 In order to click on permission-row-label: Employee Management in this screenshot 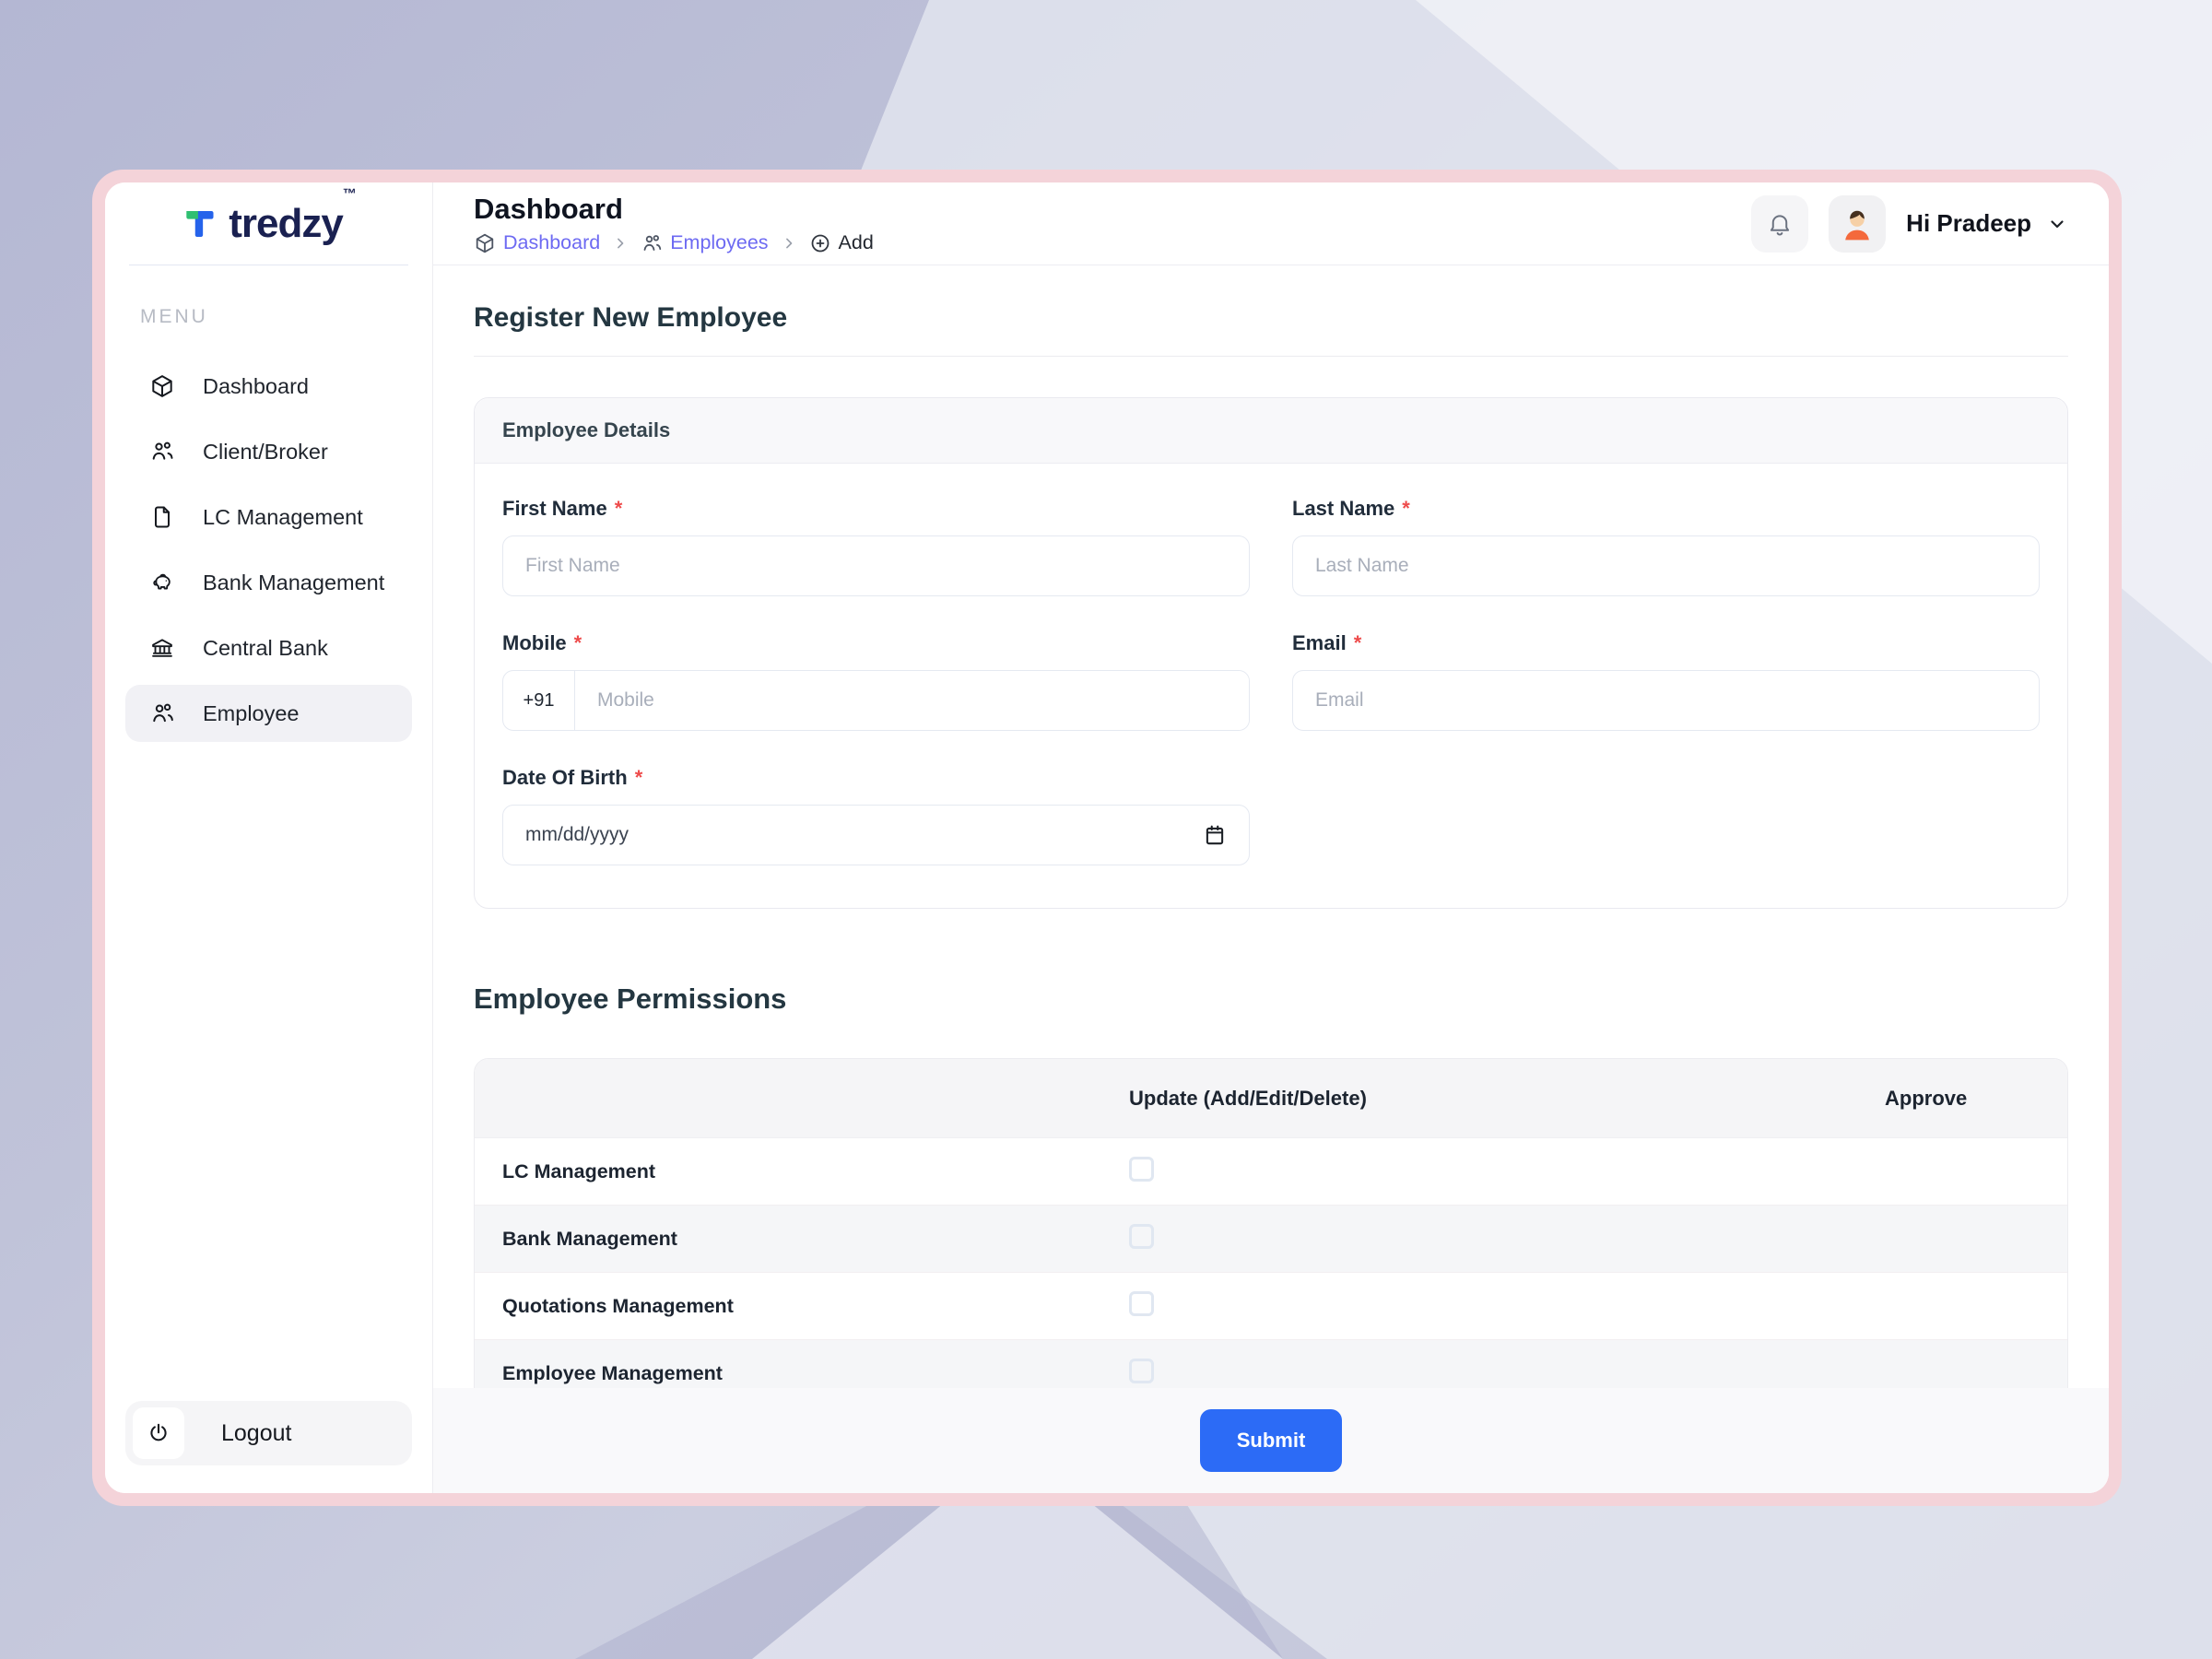, I will do `click(612, 1372)`.